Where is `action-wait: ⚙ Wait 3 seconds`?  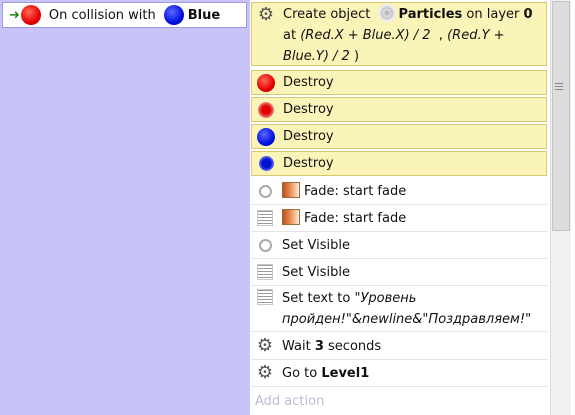
action-wait: ⚙ Wait 3 seconds is located at coordinates (399, 346).